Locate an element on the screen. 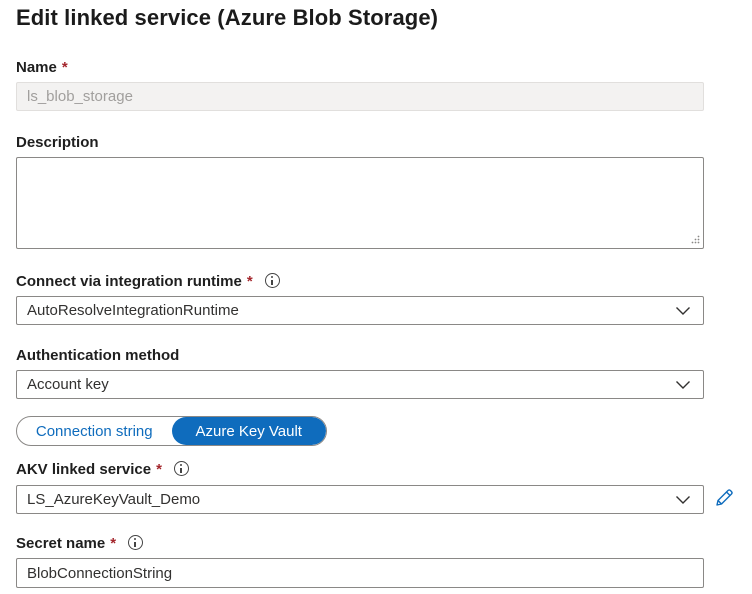 The image size is (752, 594). runtime-selected: AutoResolveIntegrationRuntime is located at coordinates (133, 310).